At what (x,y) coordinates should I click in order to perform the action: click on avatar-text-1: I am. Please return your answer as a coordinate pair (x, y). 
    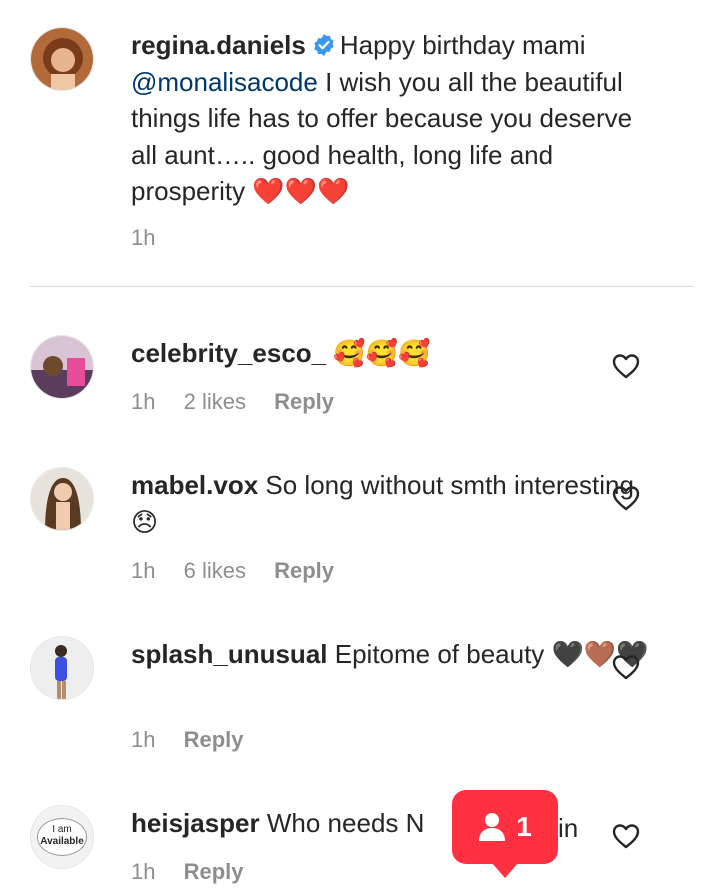
    Looking at the image, I should click on (62, 829).